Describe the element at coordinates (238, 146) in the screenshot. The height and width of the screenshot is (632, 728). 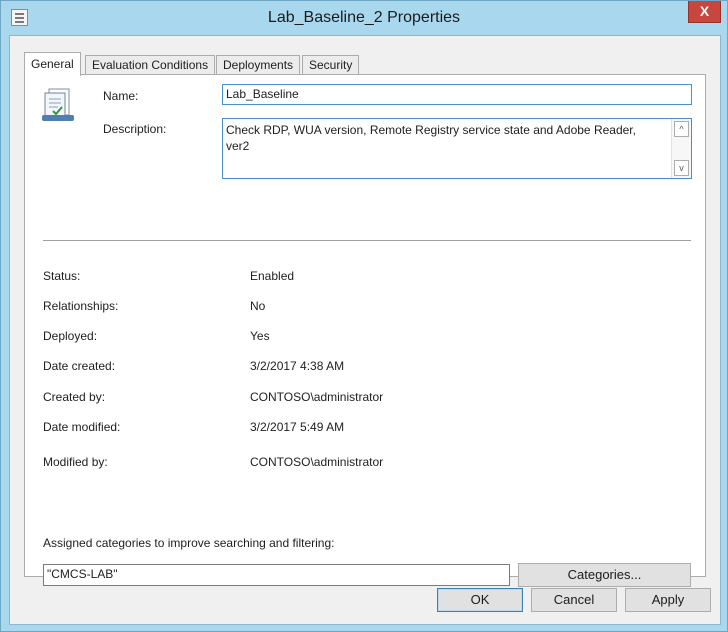
I see `description-line-2: ver2` at that location.